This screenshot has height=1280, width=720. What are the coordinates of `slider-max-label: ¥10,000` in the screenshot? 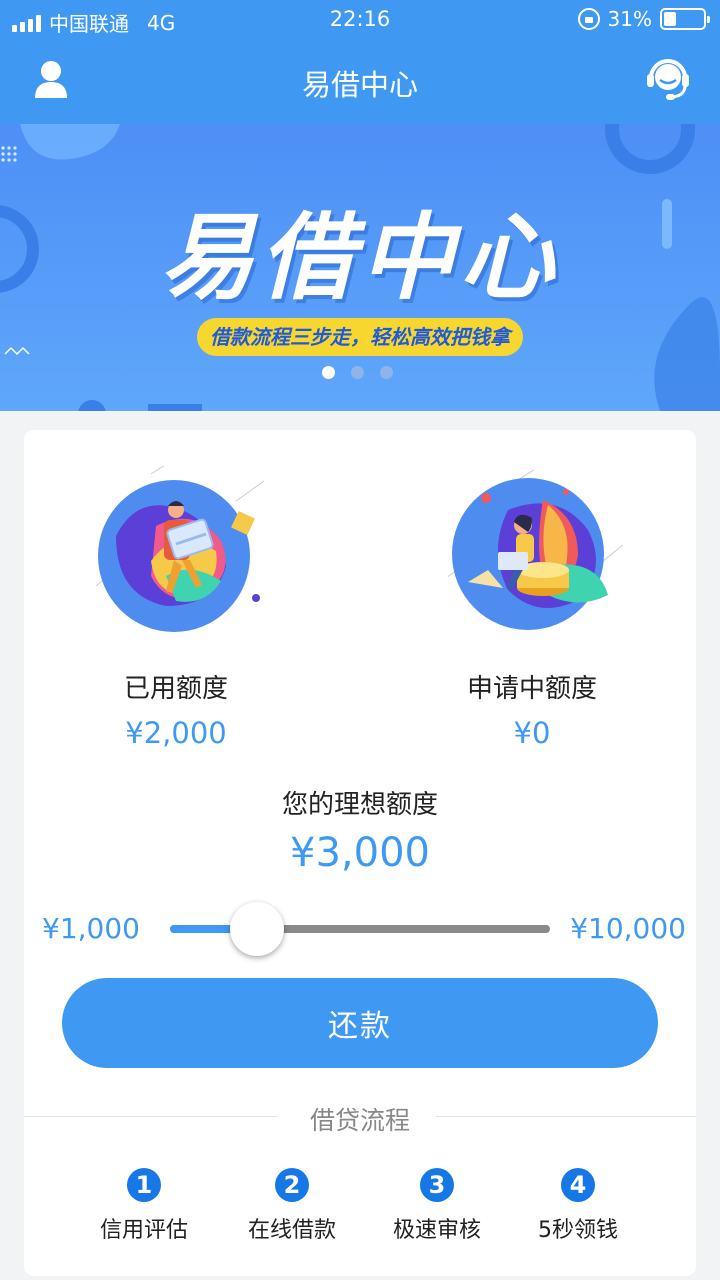 It's located at (628, 928).